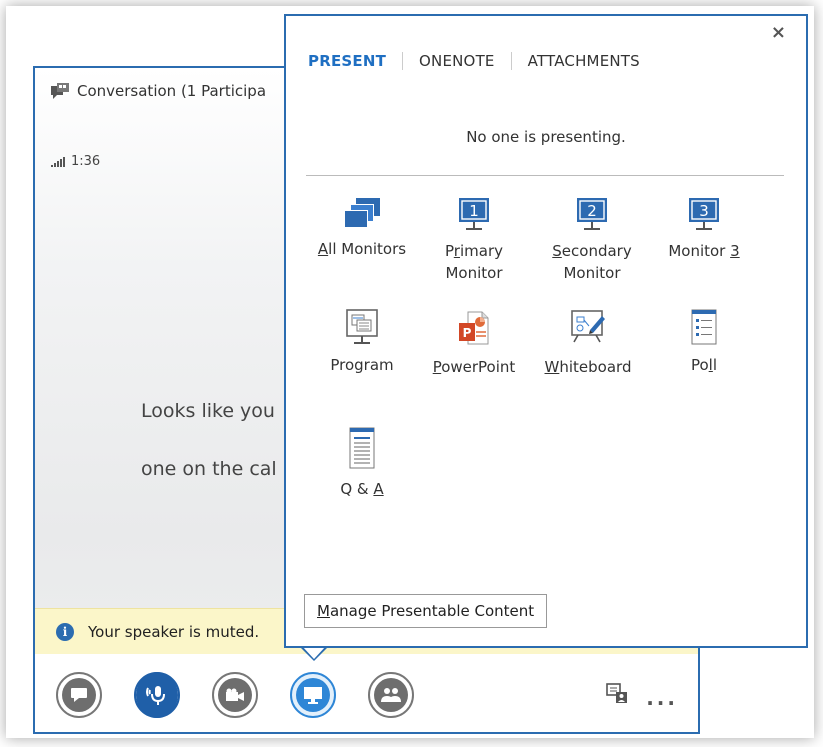 The width and height of the screenshot is (823, 747). I want to click on tab-onenote: ONENOTE, so click(456, 61).